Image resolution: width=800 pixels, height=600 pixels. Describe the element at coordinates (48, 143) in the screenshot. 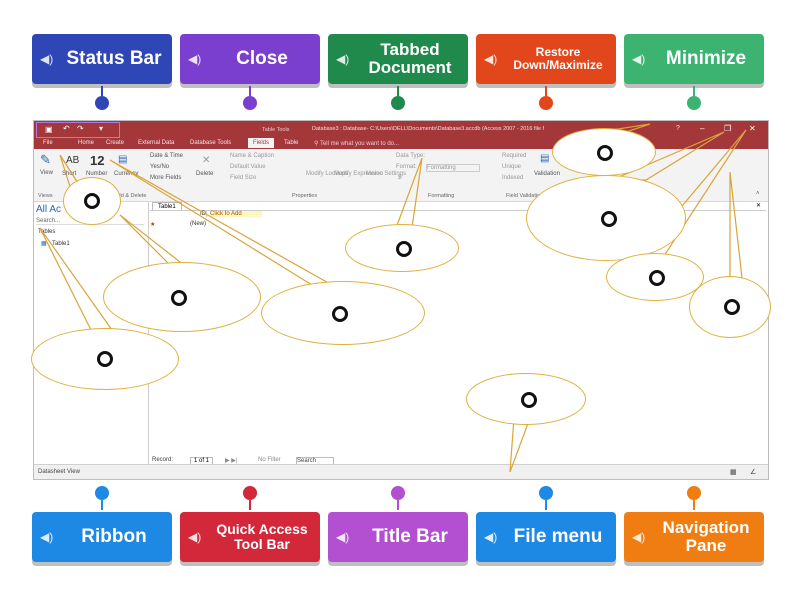

I see `tab-file: File` at that location.